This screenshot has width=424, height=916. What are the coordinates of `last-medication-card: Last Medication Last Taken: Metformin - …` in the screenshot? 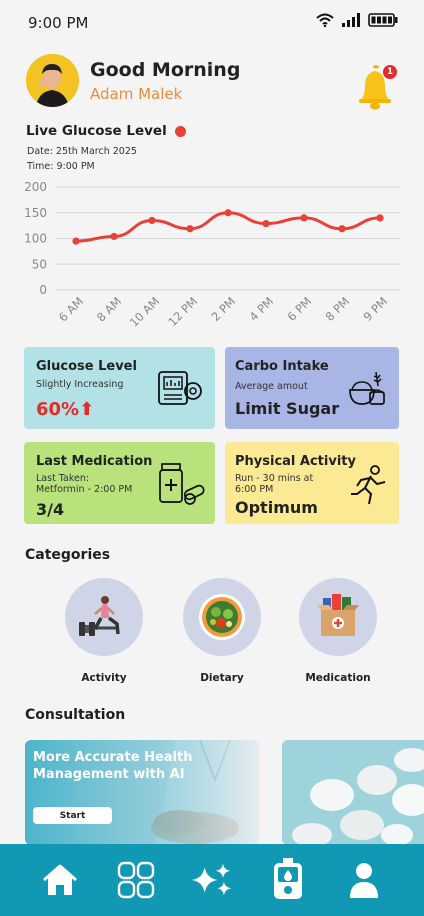 It's located at (119, 483).